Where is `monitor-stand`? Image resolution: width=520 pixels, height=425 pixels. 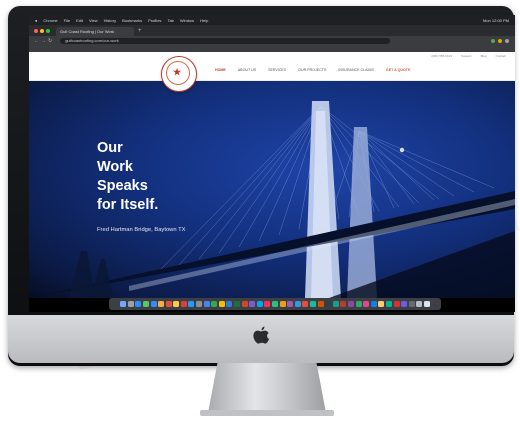 monitor-stand is located at coordinates (267, 388).